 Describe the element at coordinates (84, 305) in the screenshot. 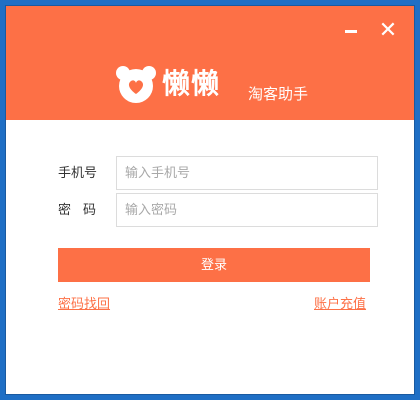

I see `forgot-password-link: 密码找回` at that location.